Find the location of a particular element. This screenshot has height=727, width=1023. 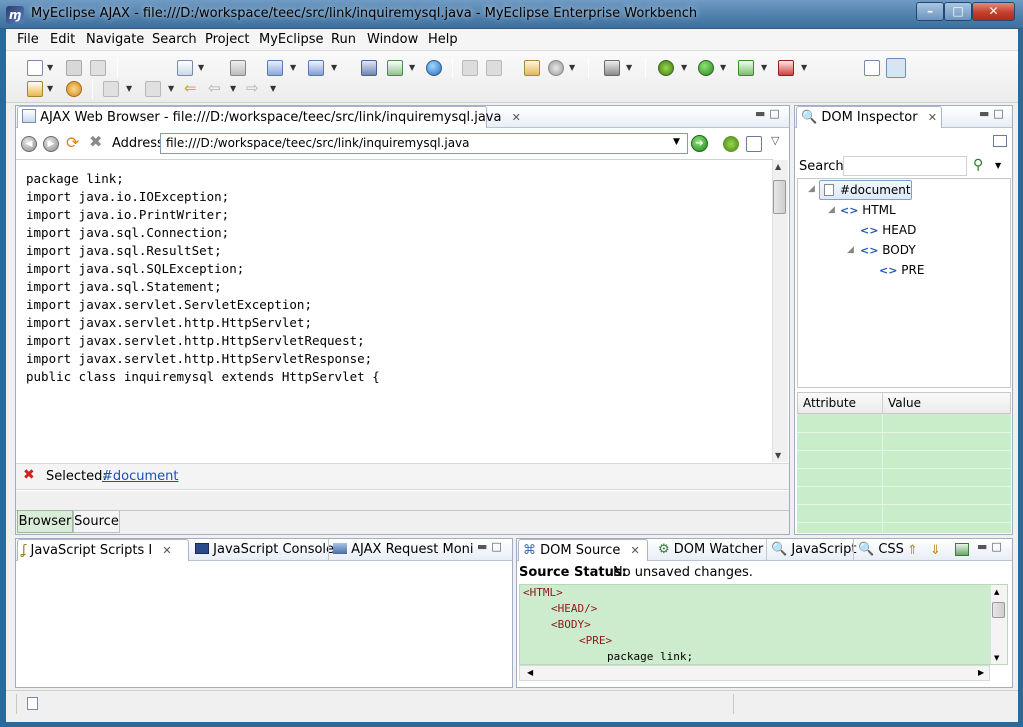

forward-icon: ⇨ is located at coordinates (252, 88).